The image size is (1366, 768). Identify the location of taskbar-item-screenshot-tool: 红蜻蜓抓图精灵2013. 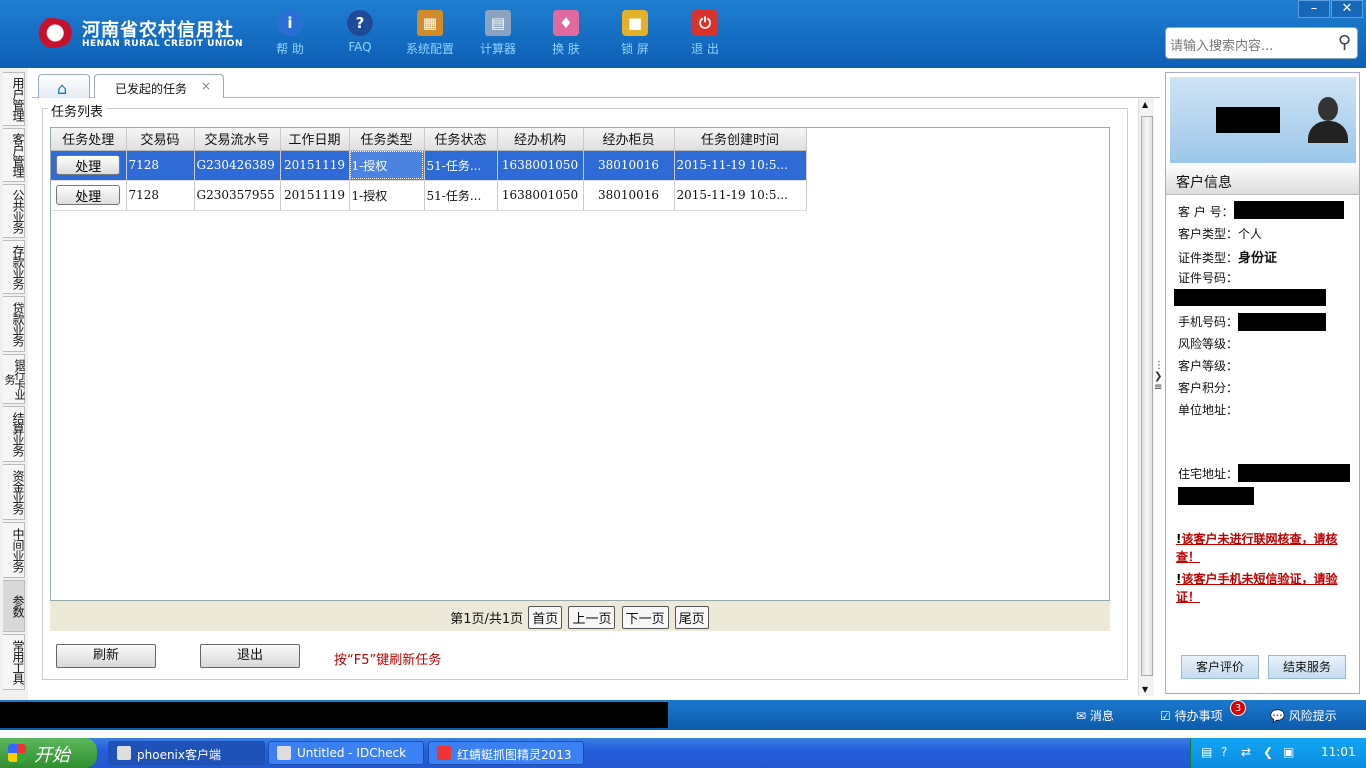
(506, 753).